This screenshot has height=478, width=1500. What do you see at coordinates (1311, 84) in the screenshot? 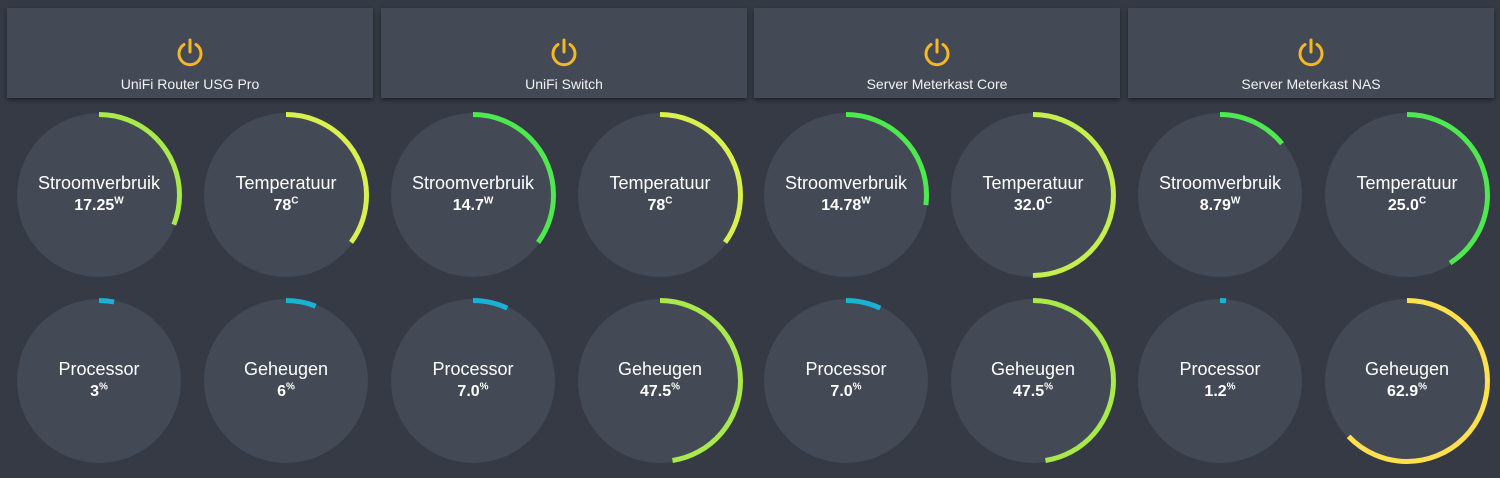
I see `device-name: Server Meterkast NAS` at bounding box center [1311, 84].